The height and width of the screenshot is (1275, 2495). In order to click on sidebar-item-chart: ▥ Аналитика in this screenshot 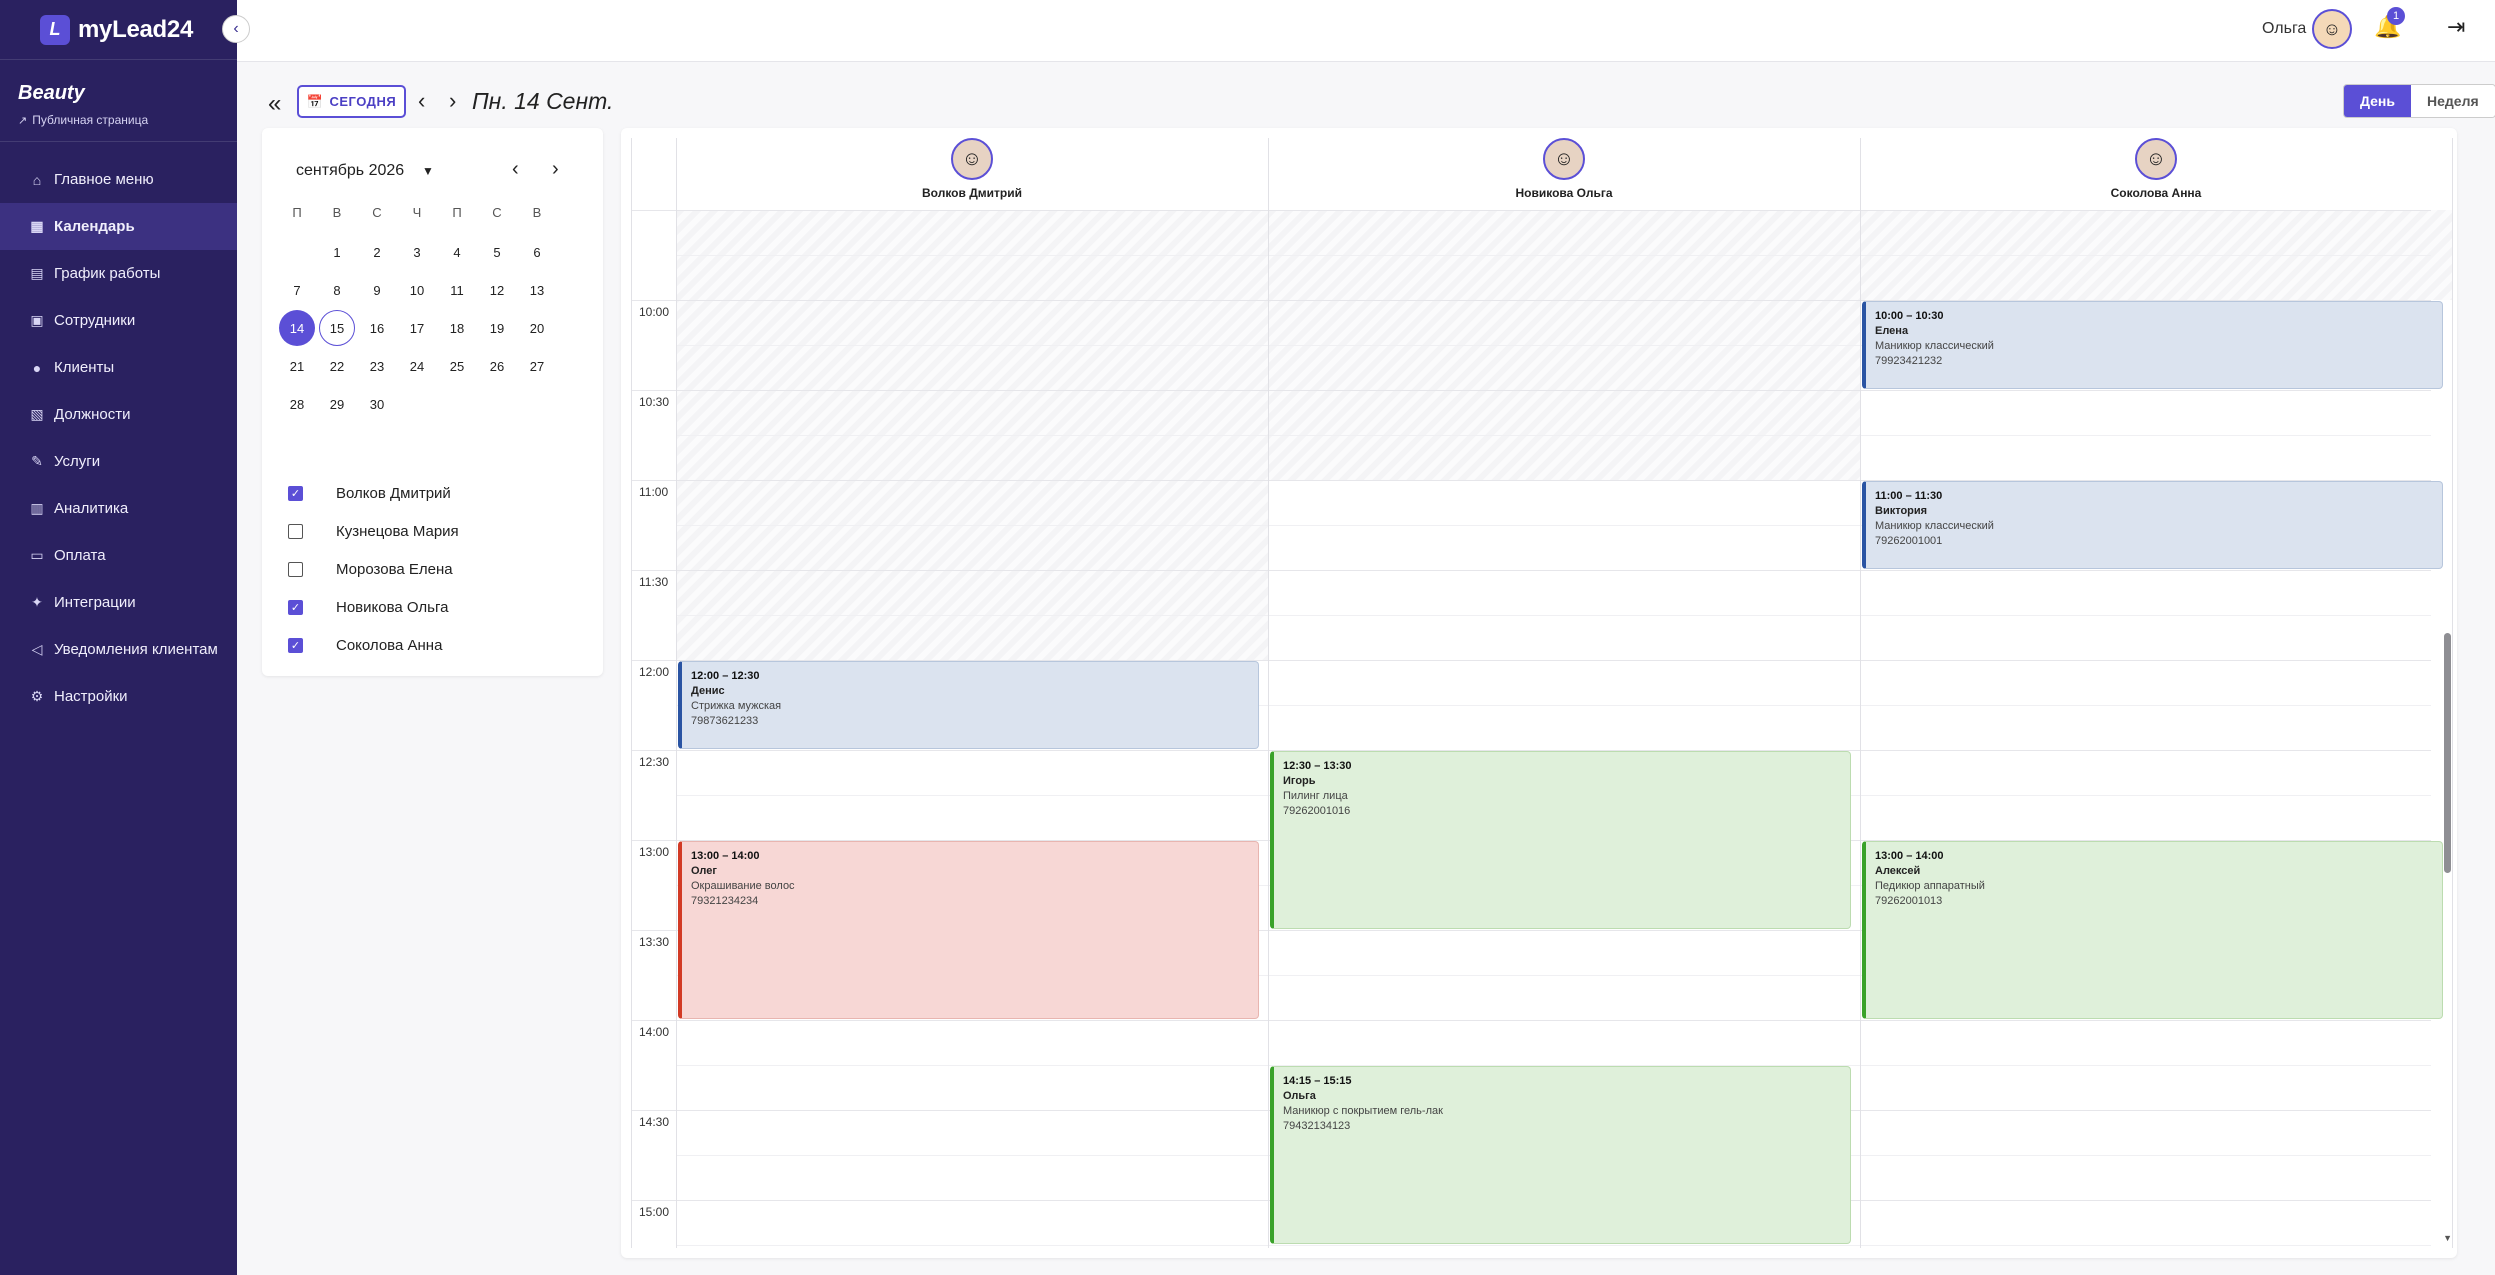, I will do `click(118, 508)`.